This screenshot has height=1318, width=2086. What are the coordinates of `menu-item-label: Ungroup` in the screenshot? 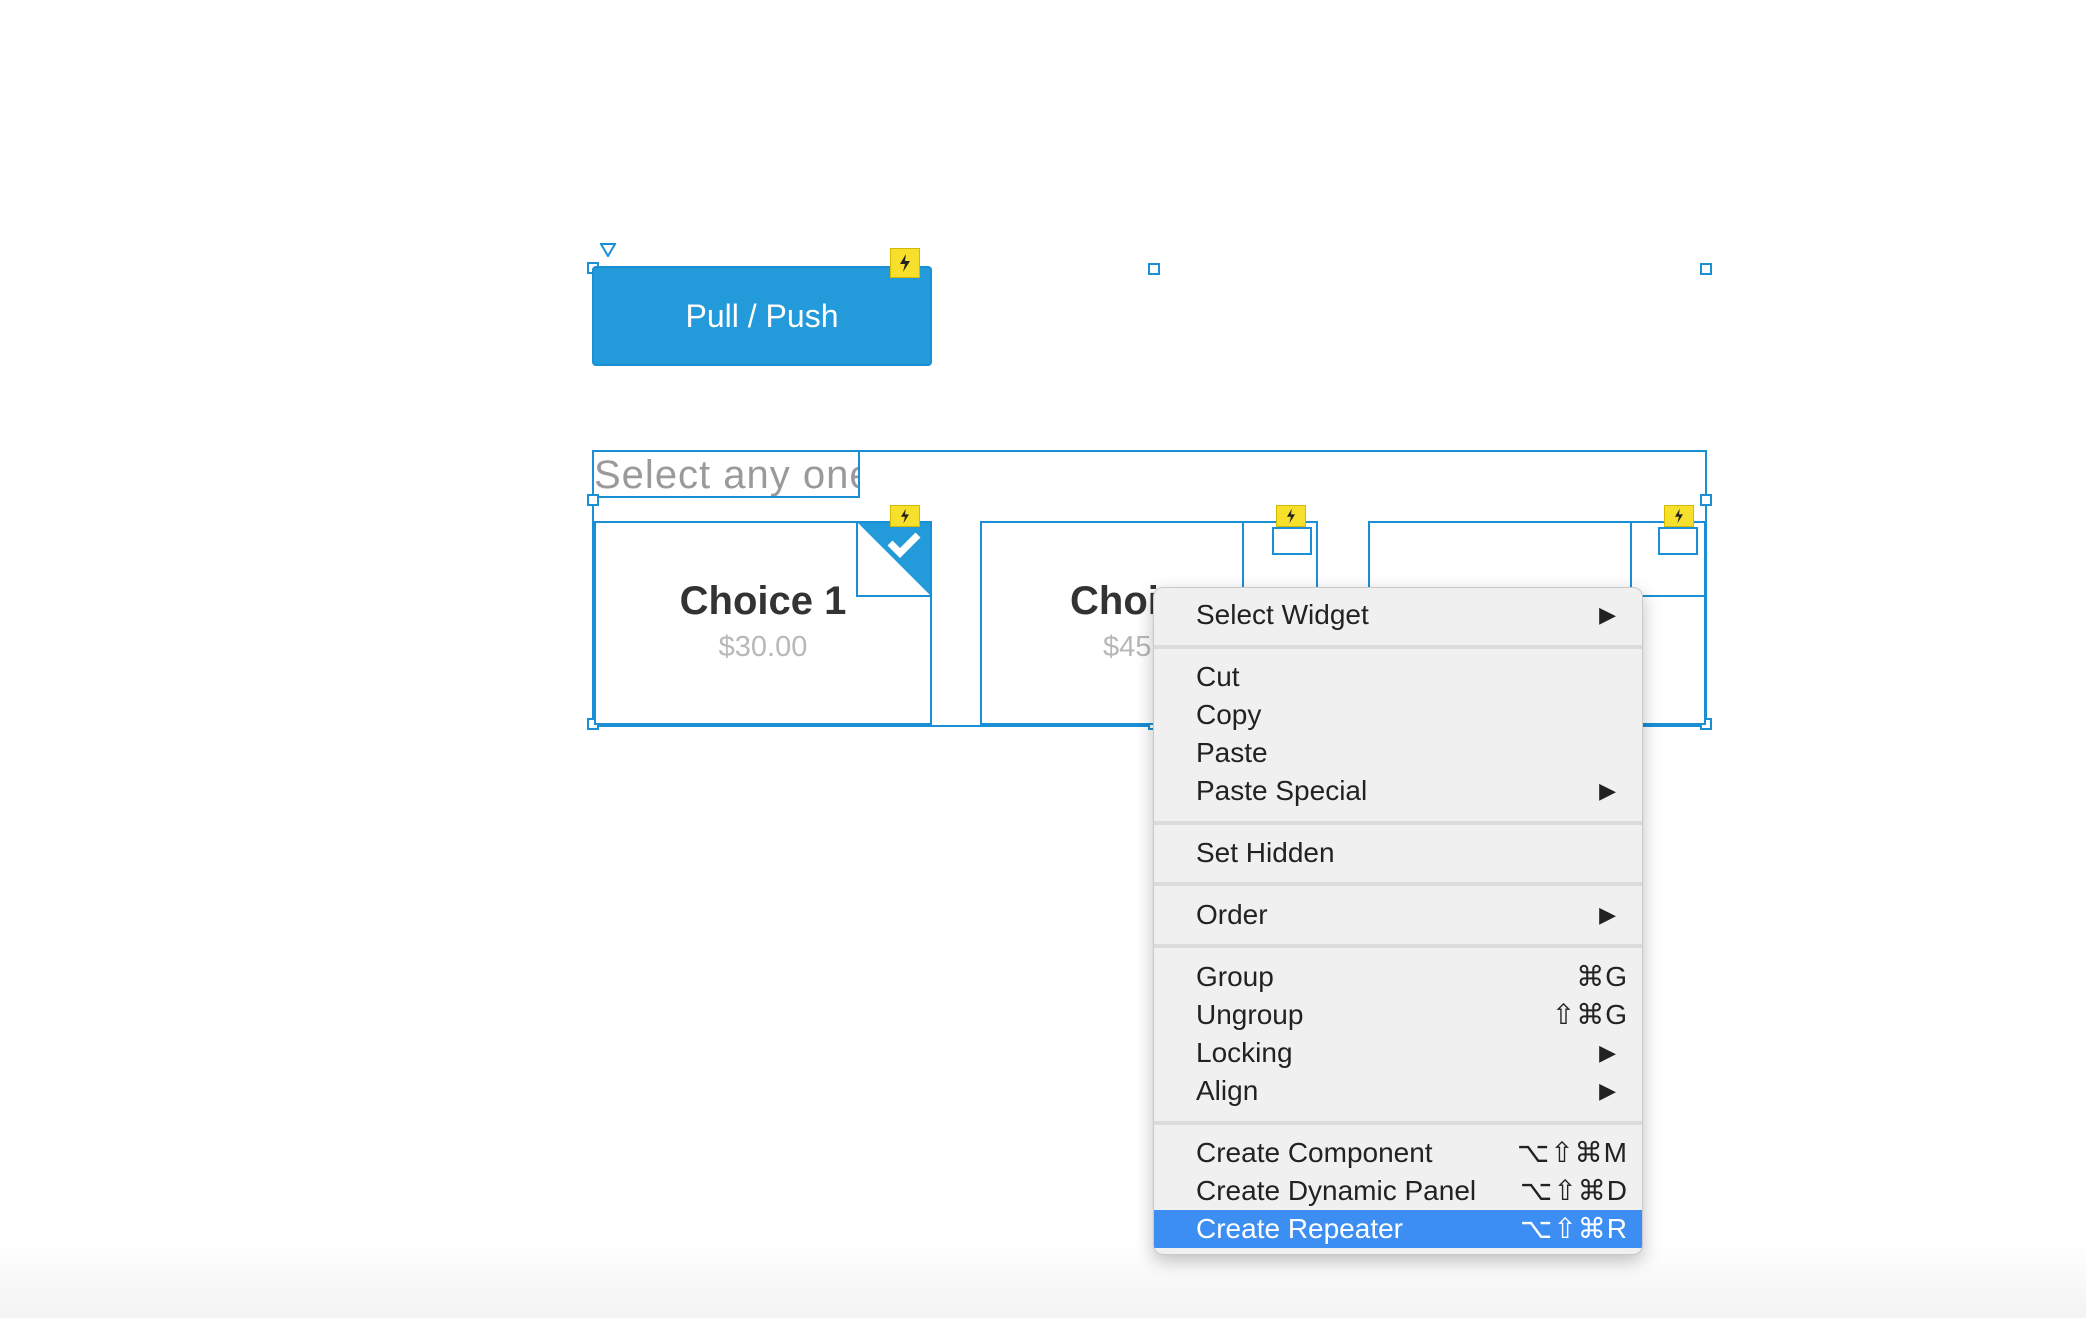 It's located at (1250, 1014).